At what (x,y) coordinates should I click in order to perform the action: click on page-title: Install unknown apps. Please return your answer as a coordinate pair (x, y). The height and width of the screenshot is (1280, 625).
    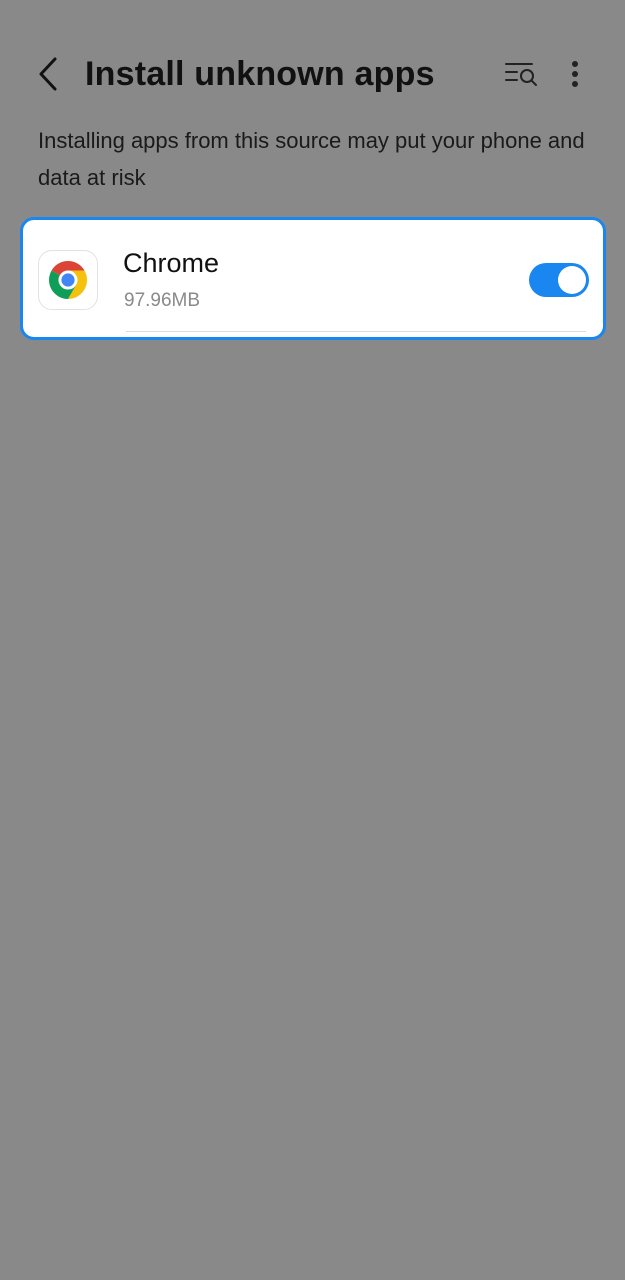
    Looking at the image, I should click on (260, 74).